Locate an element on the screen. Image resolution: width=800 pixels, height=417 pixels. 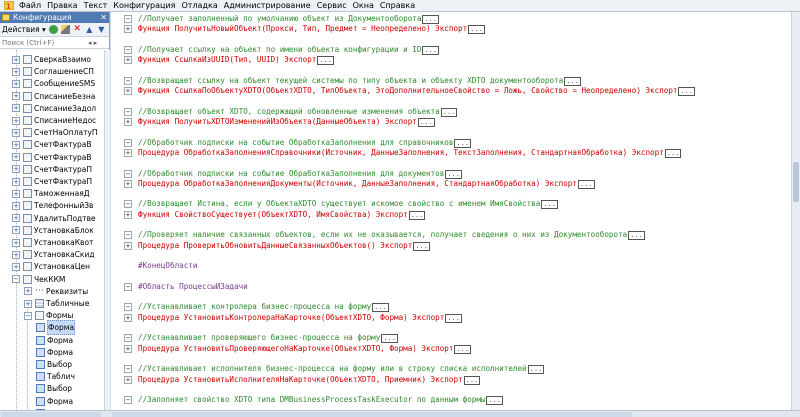
move-up-icon: ▲ is located at coordinates (89, 29).